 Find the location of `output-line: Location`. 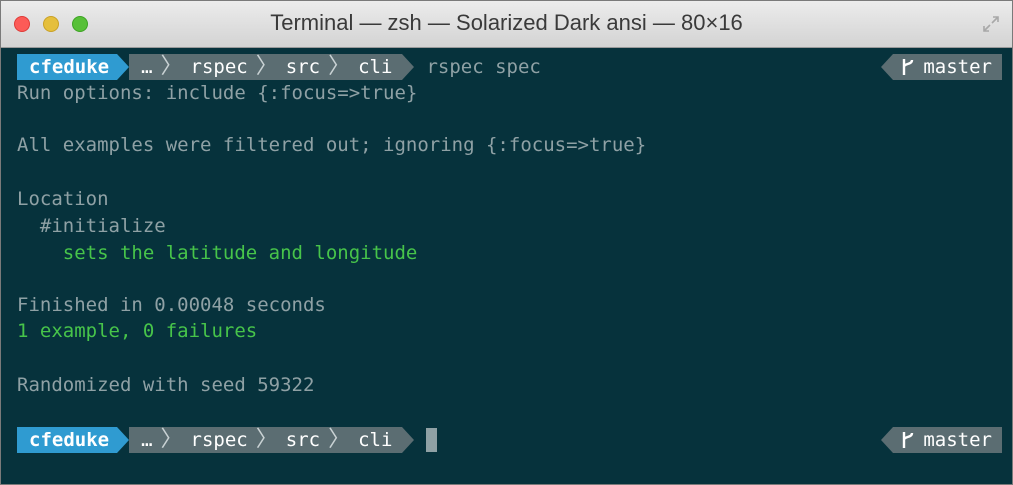

output-line: Location is located at coordinates (63, 199).